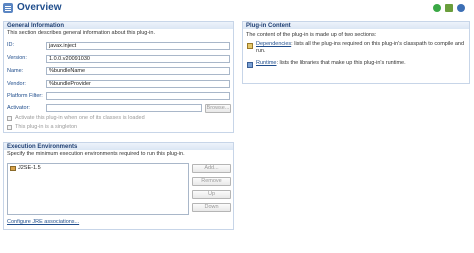  I want to click on name-field: %bundleName, so click(138, 71).